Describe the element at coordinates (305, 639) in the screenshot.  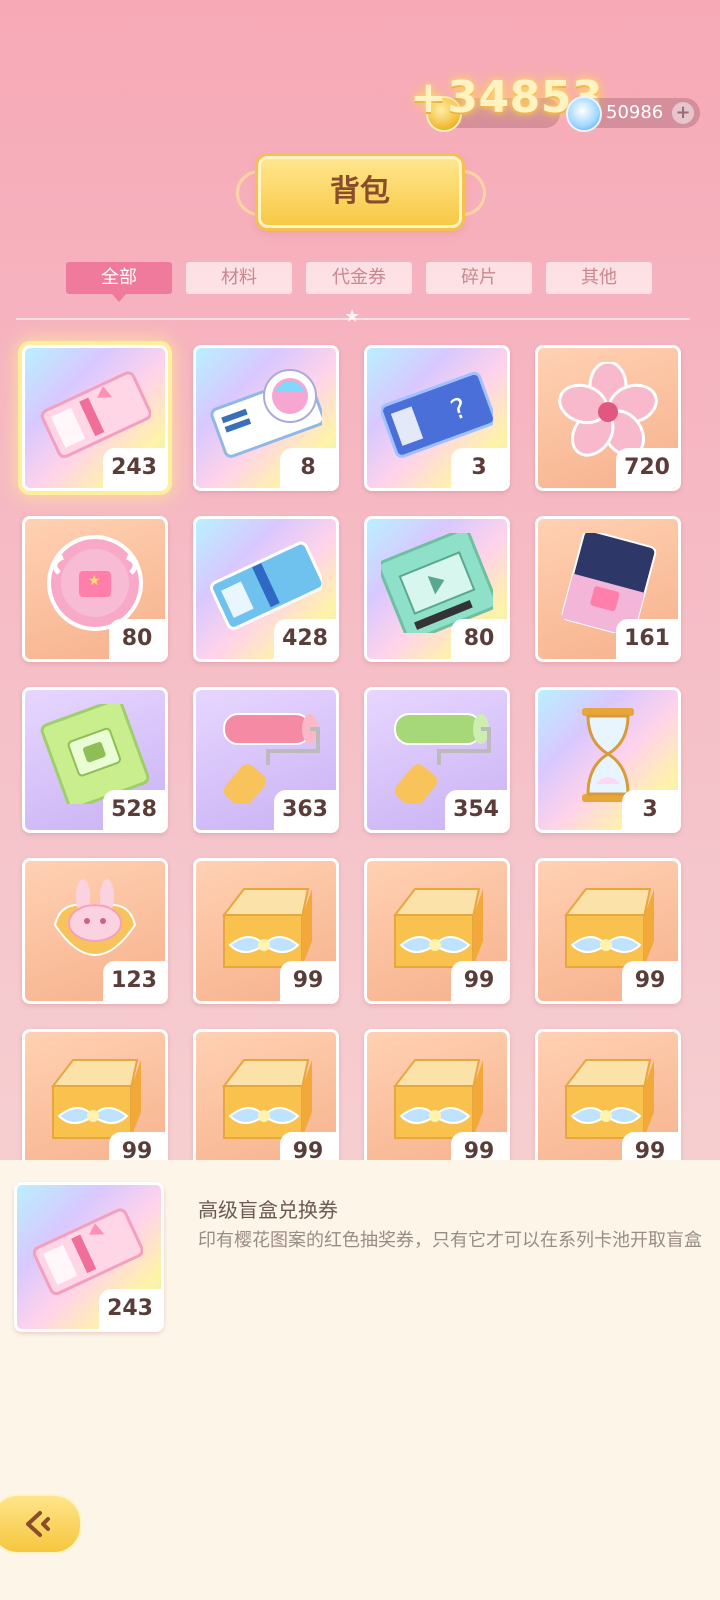
I see `item-count: 428` at that location.